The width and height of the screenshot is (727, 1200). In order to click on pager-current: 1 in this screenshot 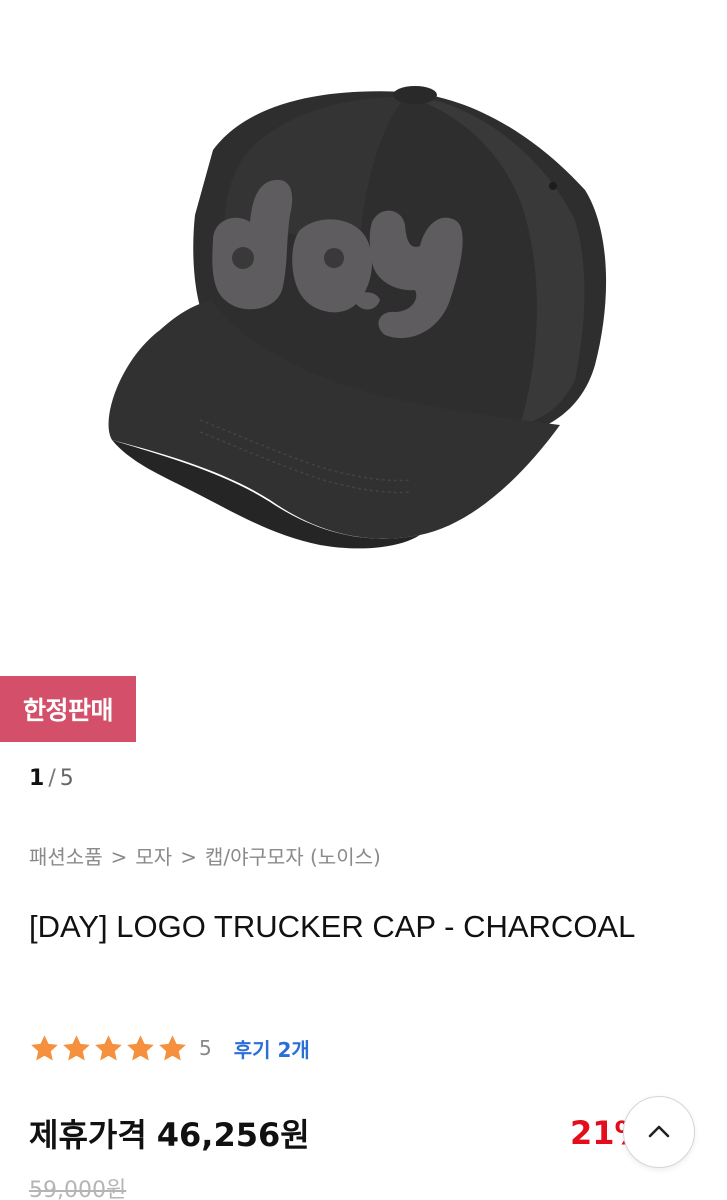, I will do `click(37, 778)`.